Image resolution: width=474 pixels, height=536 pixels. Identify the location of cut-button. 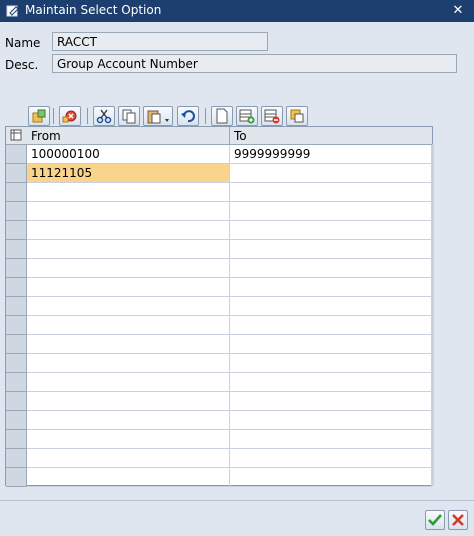
(104, 116).